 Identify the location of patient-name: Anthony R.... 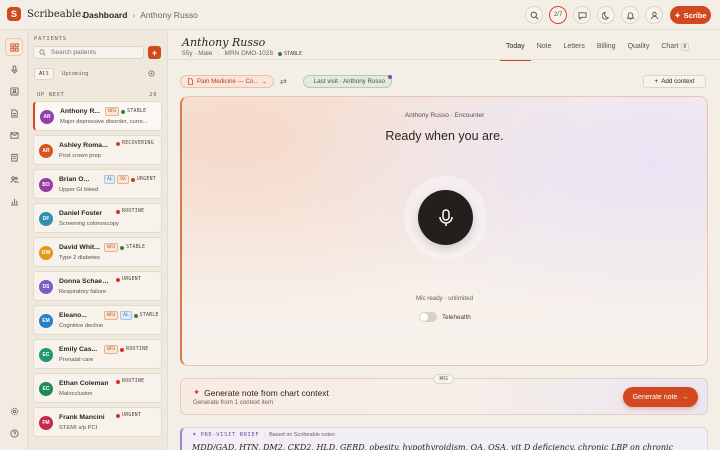
(80, 111).